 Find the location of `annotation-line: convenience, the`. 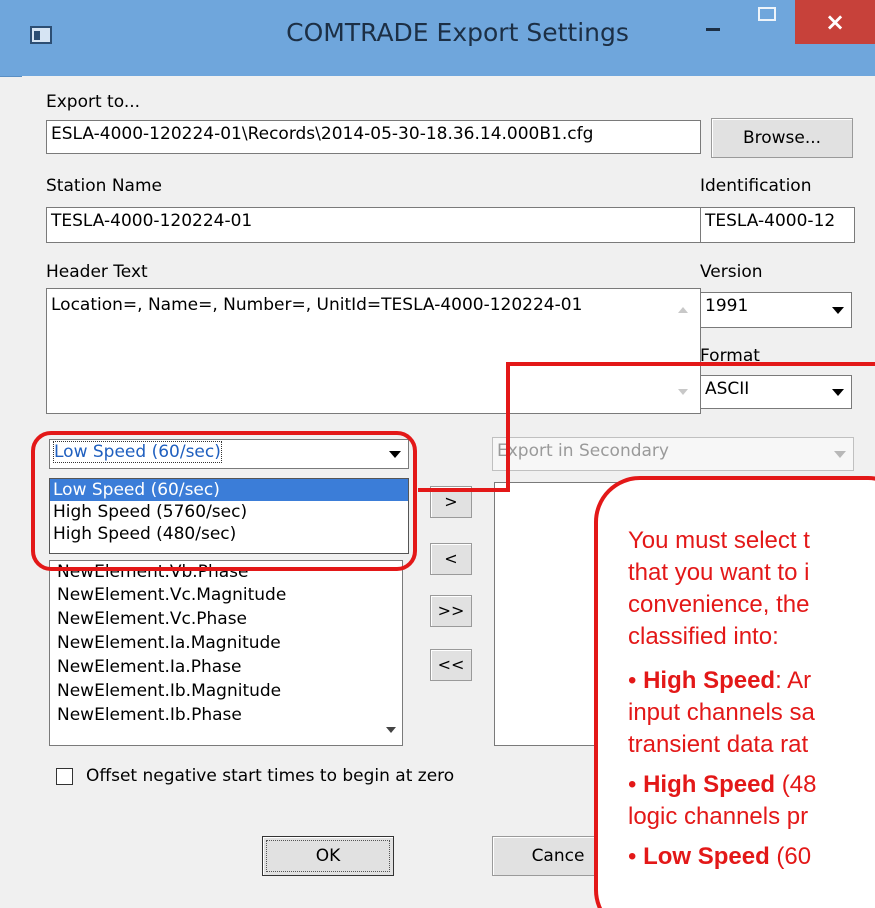

annotation-line: convenience, the is located at coordinates (719, 604).